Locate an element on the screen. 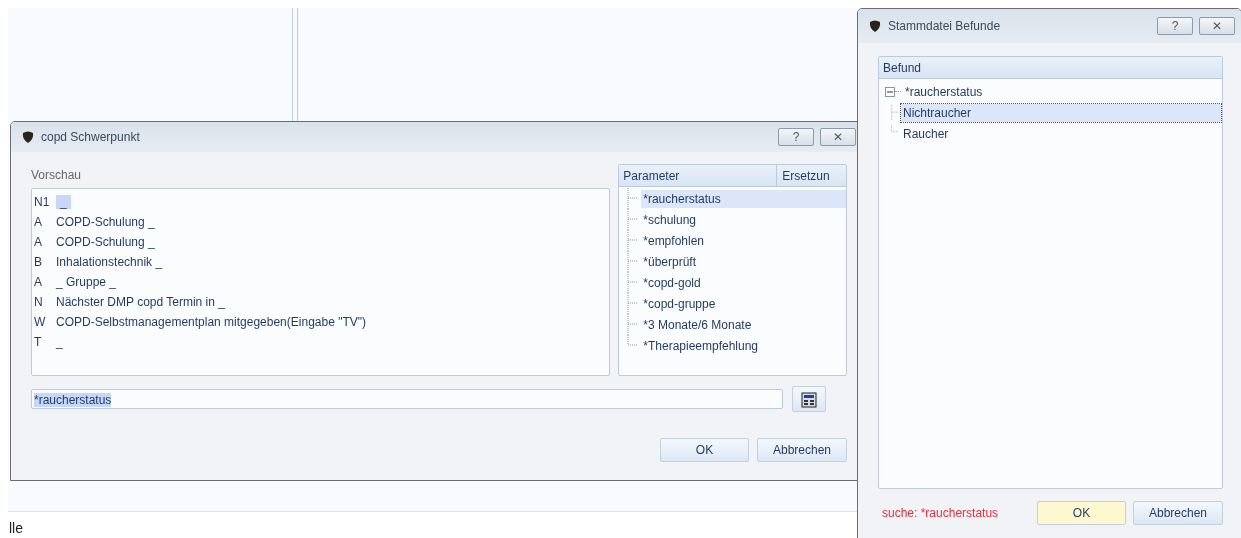  tree-item: Nichtraucher is located at coordinates (1061, 112).